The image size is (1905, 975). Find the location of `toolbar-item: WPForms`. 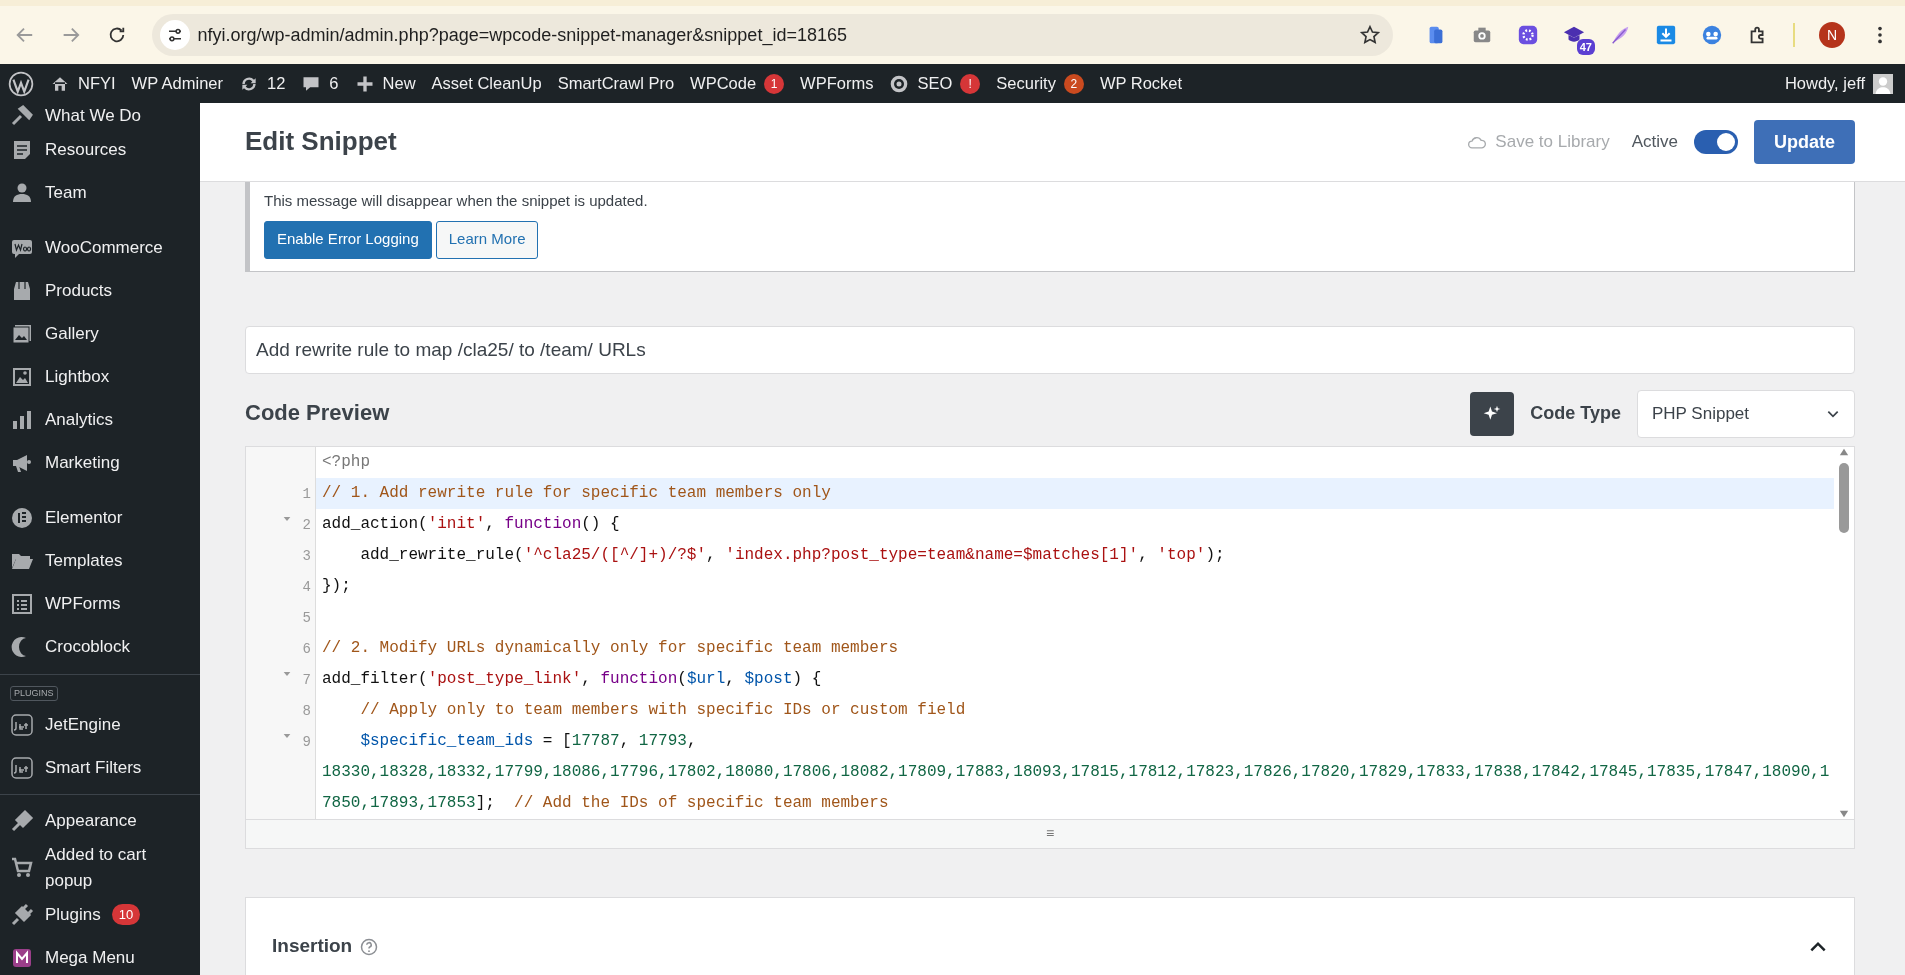

toolbar-item: WPForms is located at coordinates (837, 83).